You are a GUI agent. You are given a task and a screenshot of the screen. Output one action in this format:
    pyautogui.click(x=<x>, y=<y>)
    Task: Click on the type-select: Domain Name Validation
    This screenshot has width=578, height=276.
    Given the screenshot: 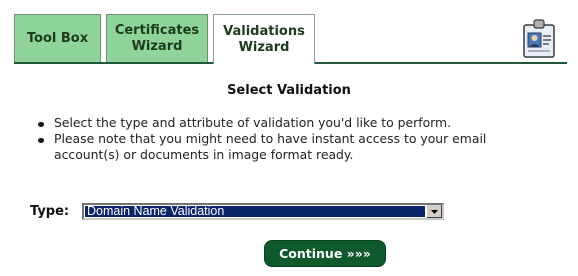 What is the action you would take?
    pyautogui.click(x=263, y=211)
    